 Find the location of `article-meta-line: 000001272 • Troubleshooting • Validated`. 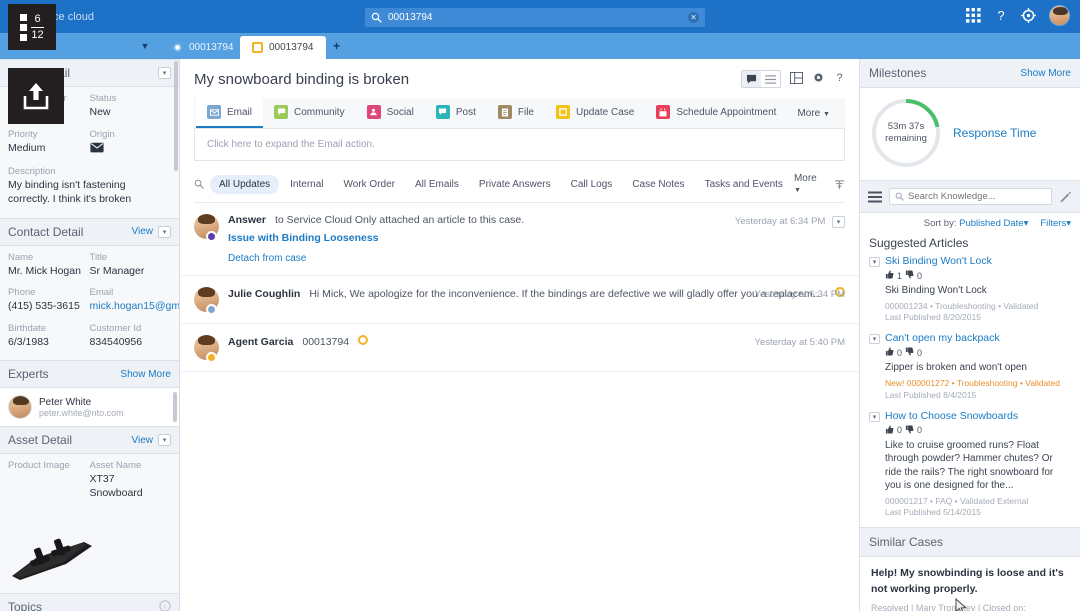

article-meta-line: 000001272 • Troubleshooting • Validated is located at coordinates (983, 382).